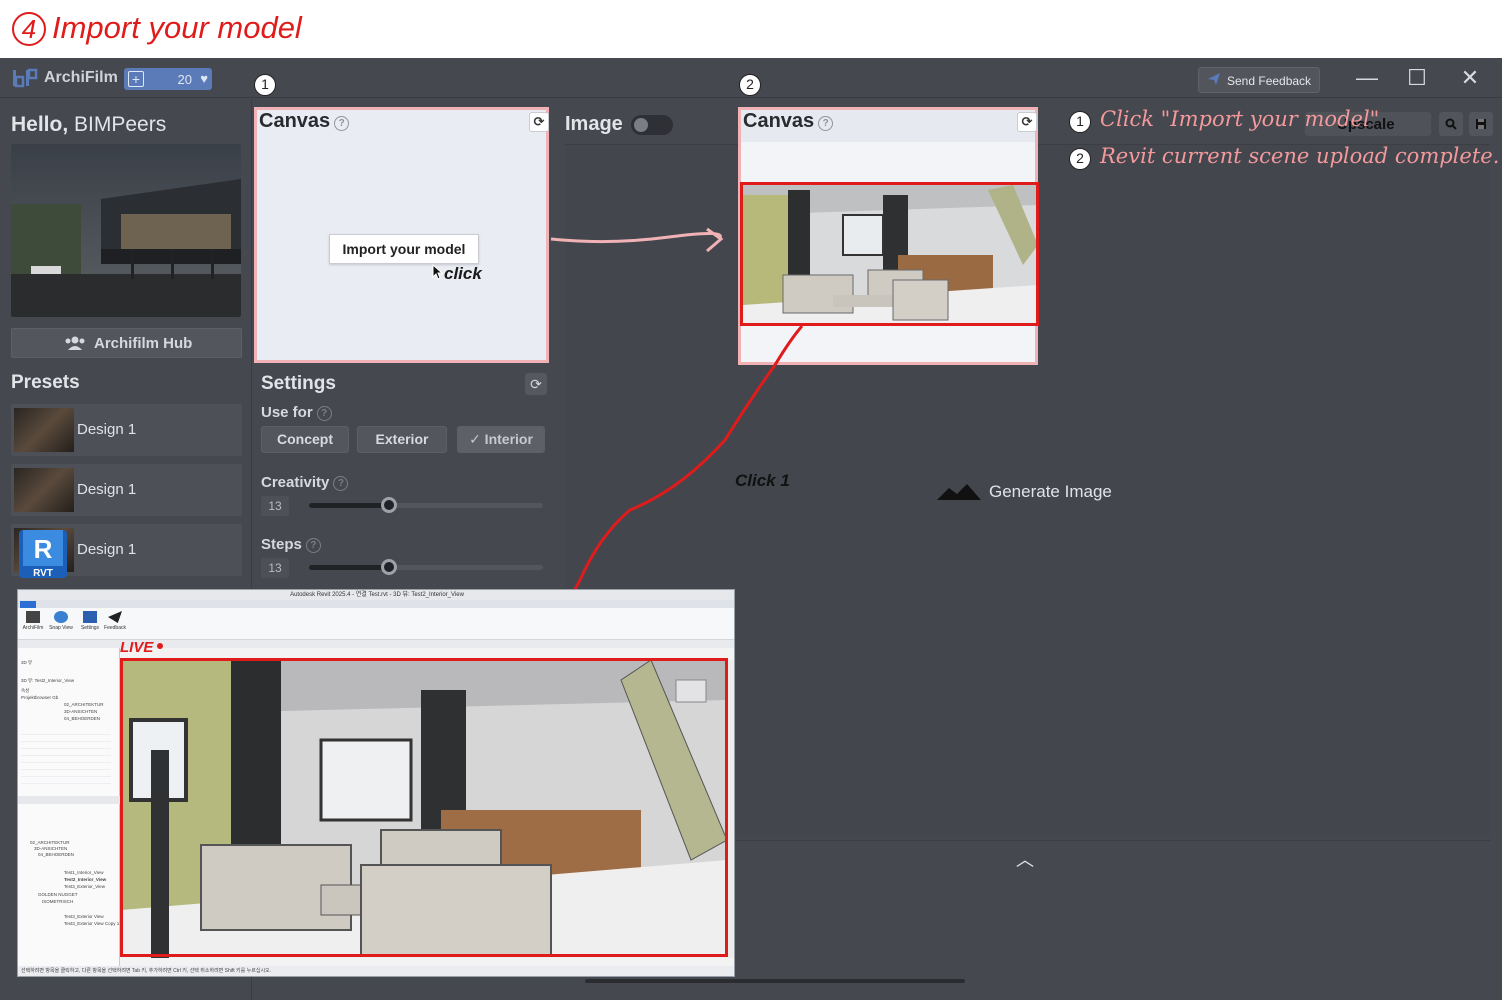  What do you see at coordinates (889, 254) in the screenshot?
I see `highlight-frame` at bounding box center [889, 254].